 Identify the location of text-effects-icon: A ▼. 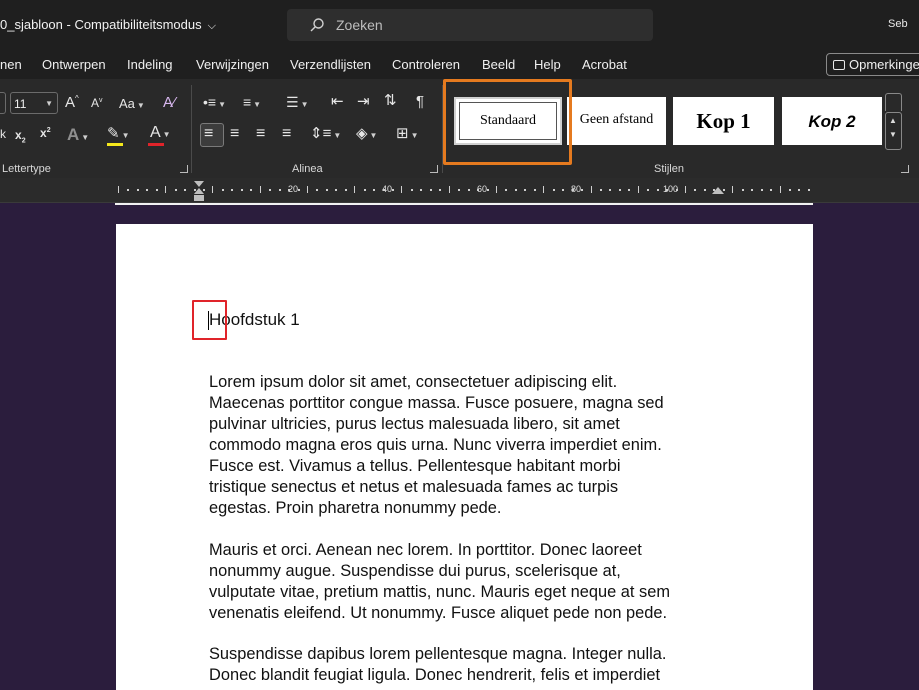
(78, 134).